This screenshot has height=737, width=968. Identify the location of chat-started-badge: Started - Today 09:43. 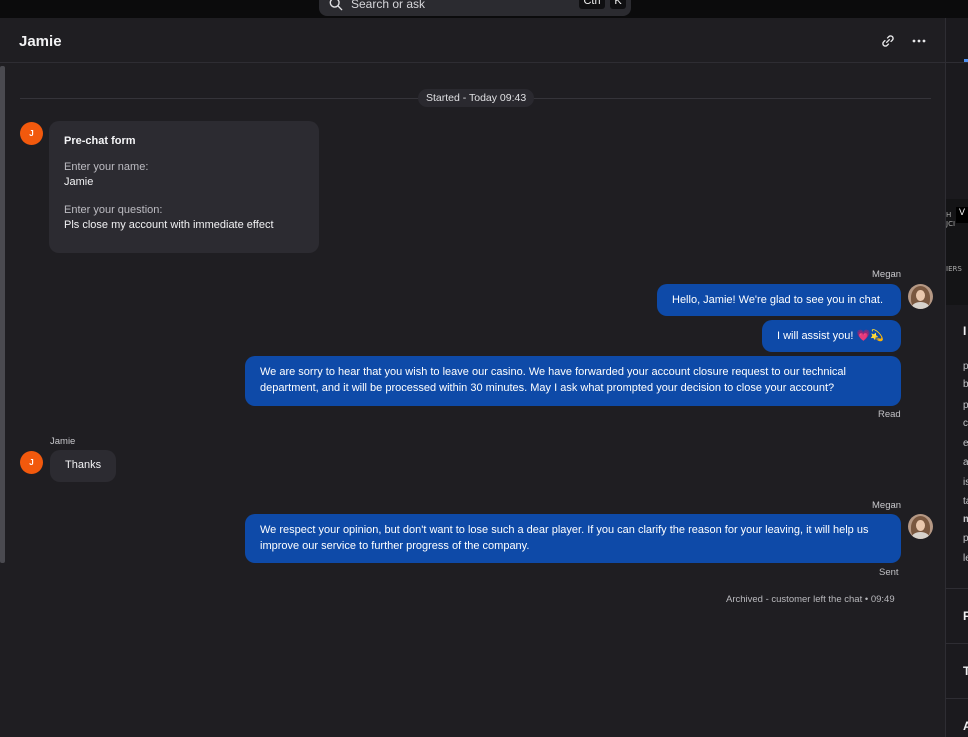
(476, 98).